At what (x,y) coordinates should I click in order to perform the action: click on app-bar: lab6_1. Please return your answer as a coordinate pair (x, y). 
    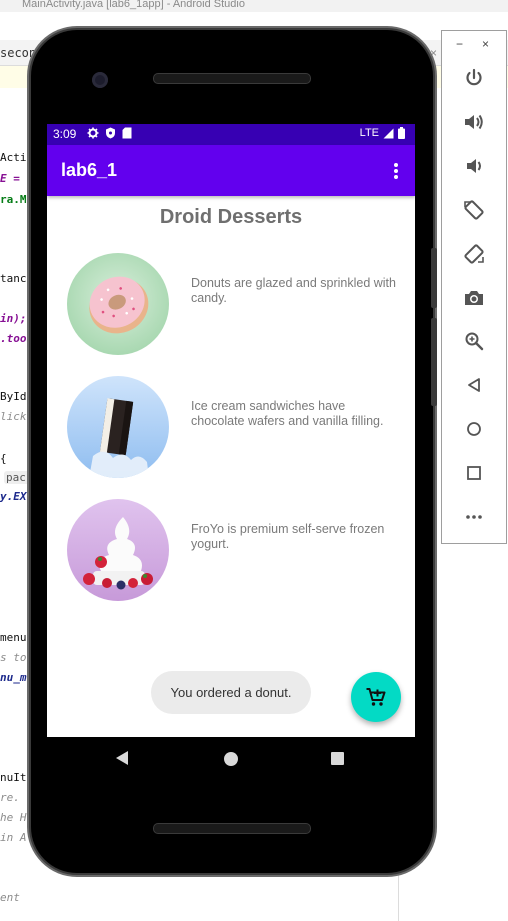
    Looking at the image, I should click on (231, 170).